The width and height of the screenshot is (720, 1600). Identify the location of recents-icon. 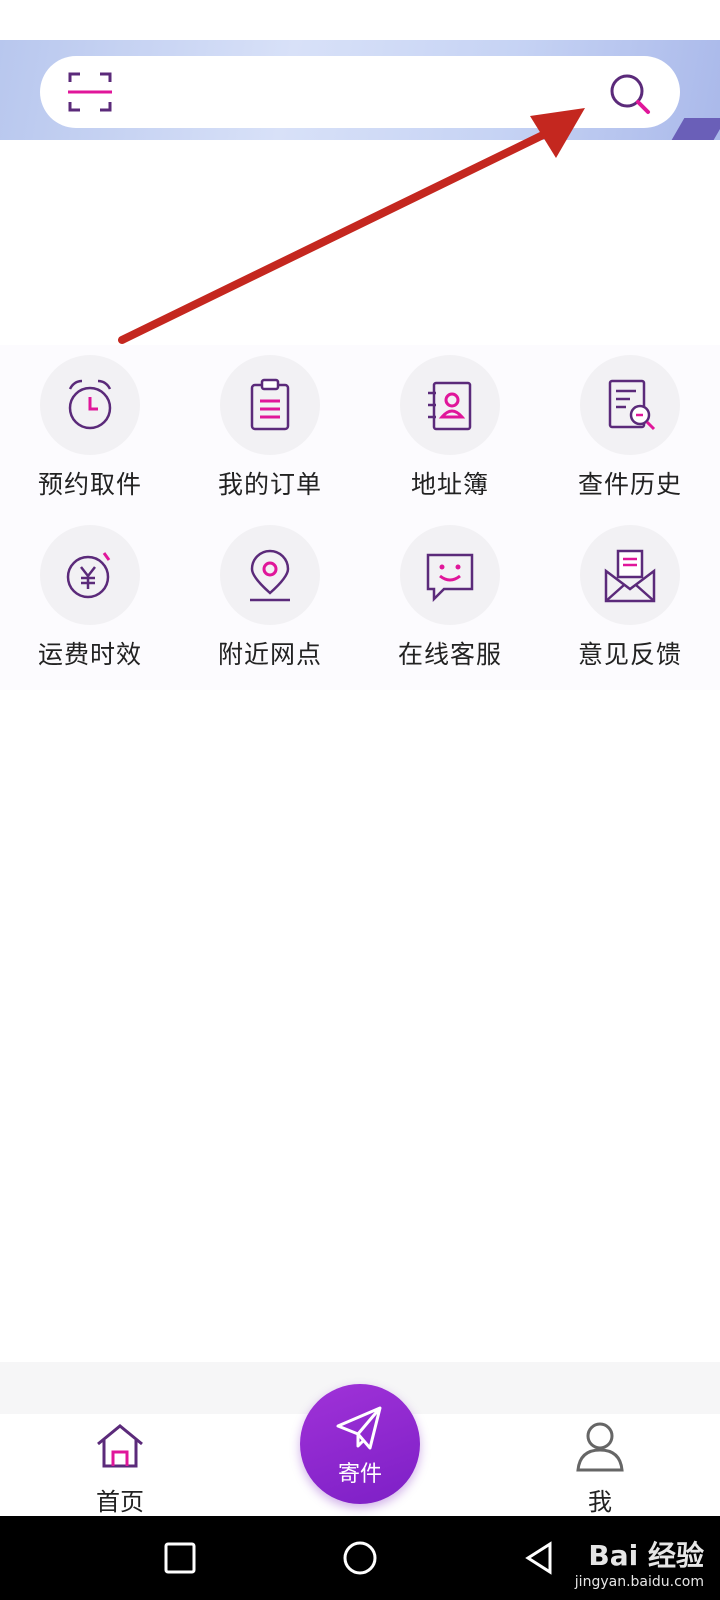
(180, 1558).